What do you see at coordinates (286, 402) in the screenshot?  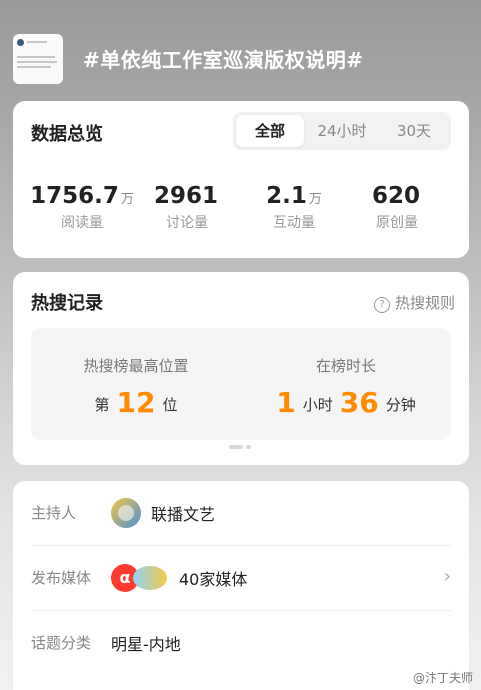 I see `duration-hours: 1` at bounding box center [286, 402].